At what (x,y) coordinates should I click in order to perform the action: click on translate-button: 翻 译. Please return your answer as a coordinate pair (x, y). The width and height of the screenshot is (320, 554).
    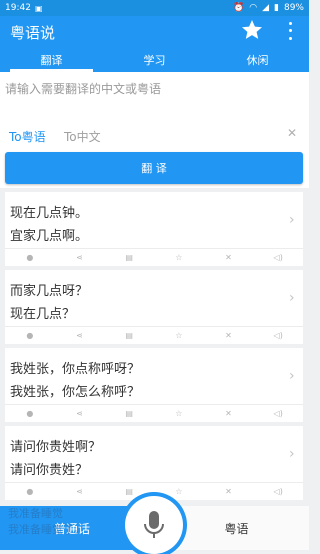
    Looking at the image, I should click on (154, 168).